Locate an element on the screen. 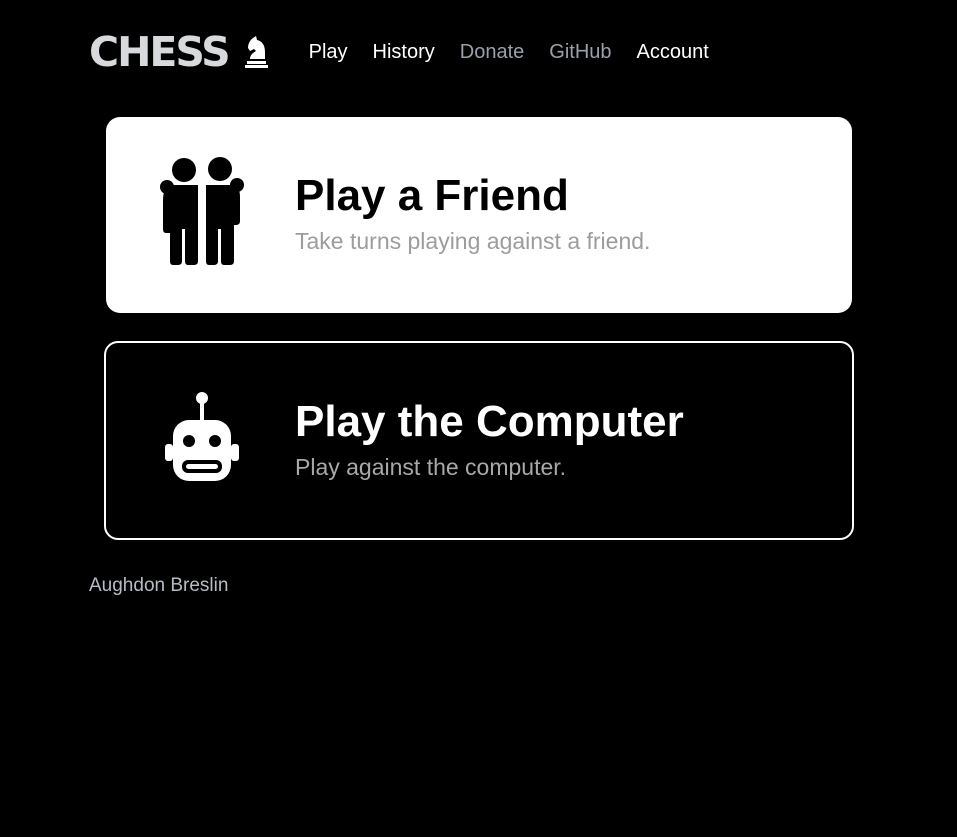 This screenshot has width=957, height=837. nav-donate: Donate is located at coordinates (492, 52).